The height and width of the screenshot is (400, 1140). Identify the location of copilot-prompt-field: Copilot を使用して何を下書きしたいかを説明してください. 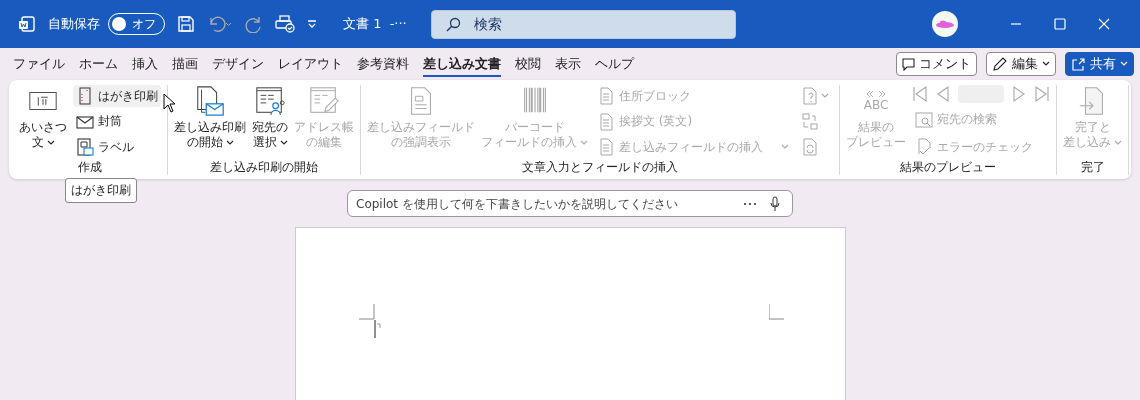
(570, 203).